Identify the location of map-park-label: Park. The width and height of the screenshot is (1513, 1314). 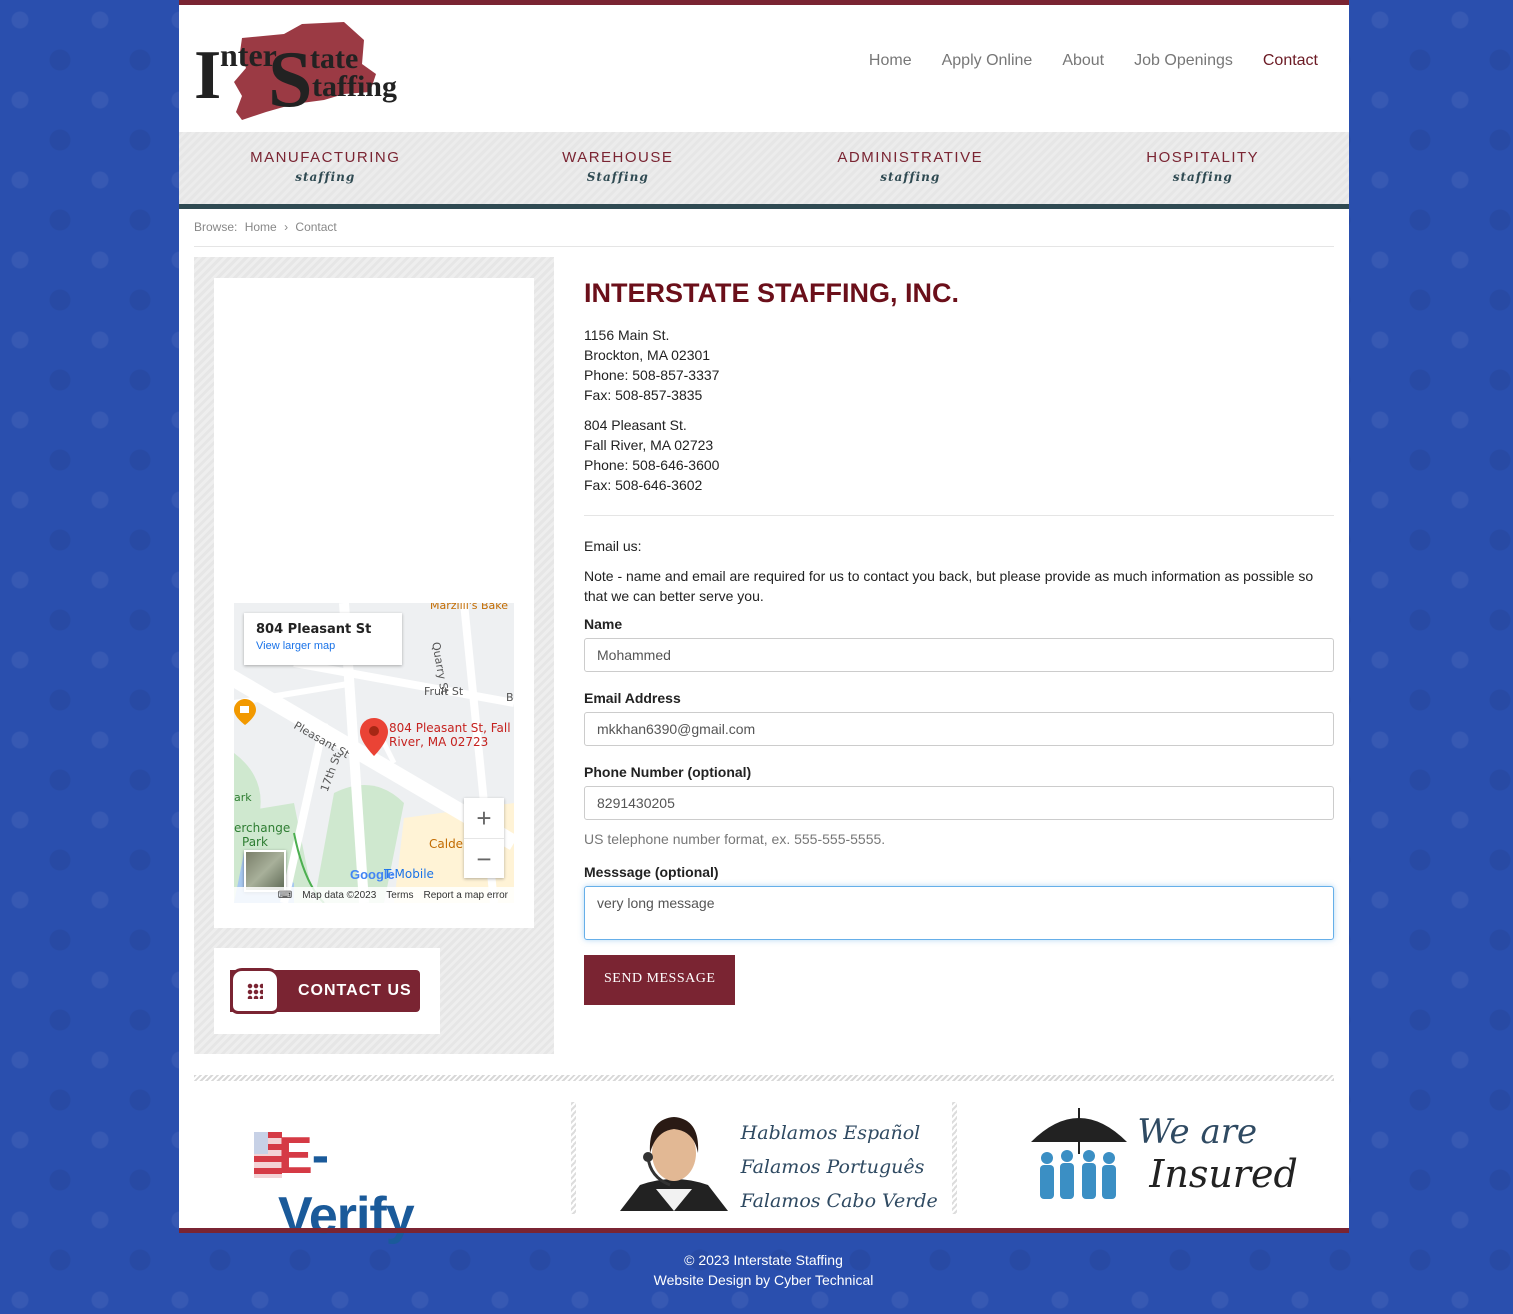
(255, 842).